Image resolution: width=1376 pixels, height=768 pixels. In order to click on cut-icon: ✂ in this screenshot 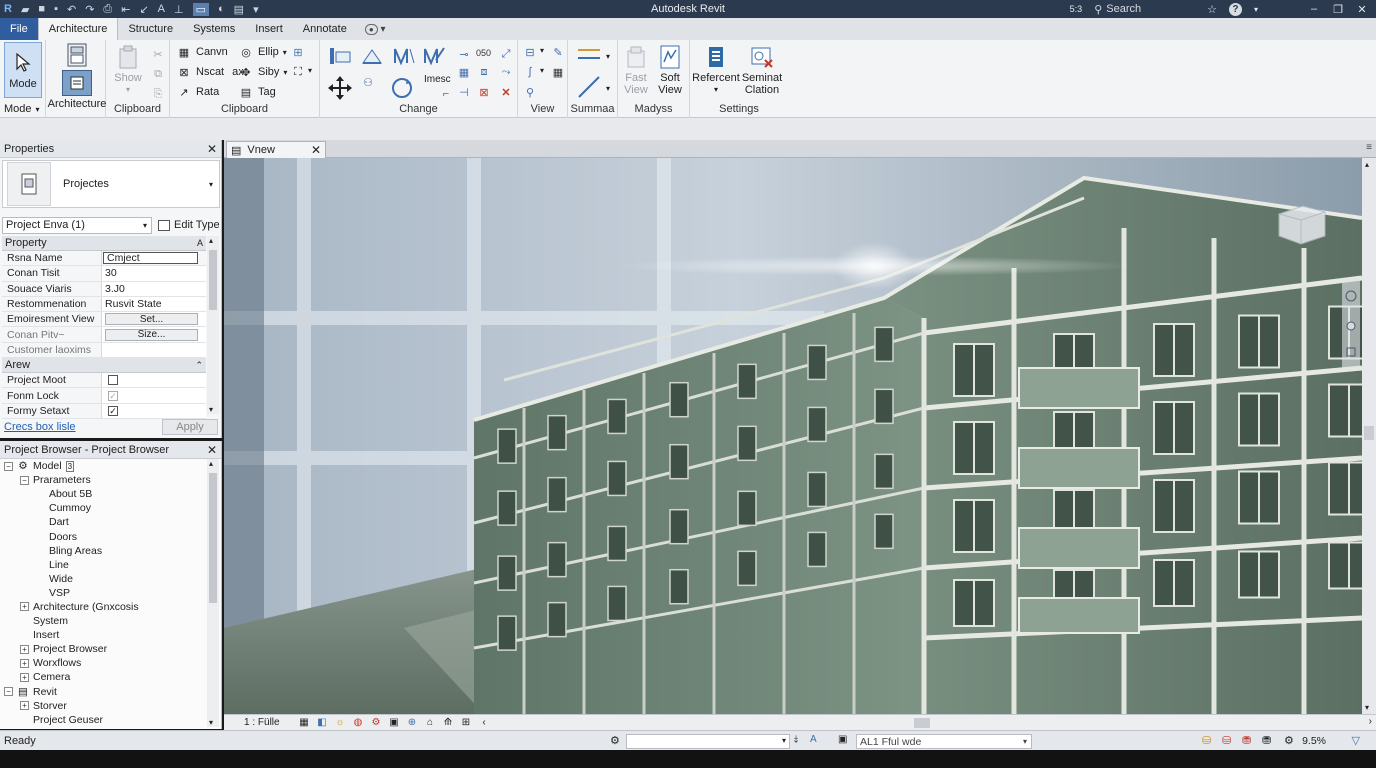, I will do `click(158, 54)`.